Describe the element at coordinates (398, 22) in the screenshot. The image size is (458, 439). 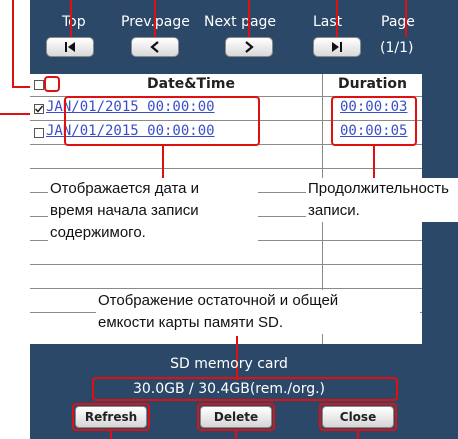
I see `page-label: Page` at that location.